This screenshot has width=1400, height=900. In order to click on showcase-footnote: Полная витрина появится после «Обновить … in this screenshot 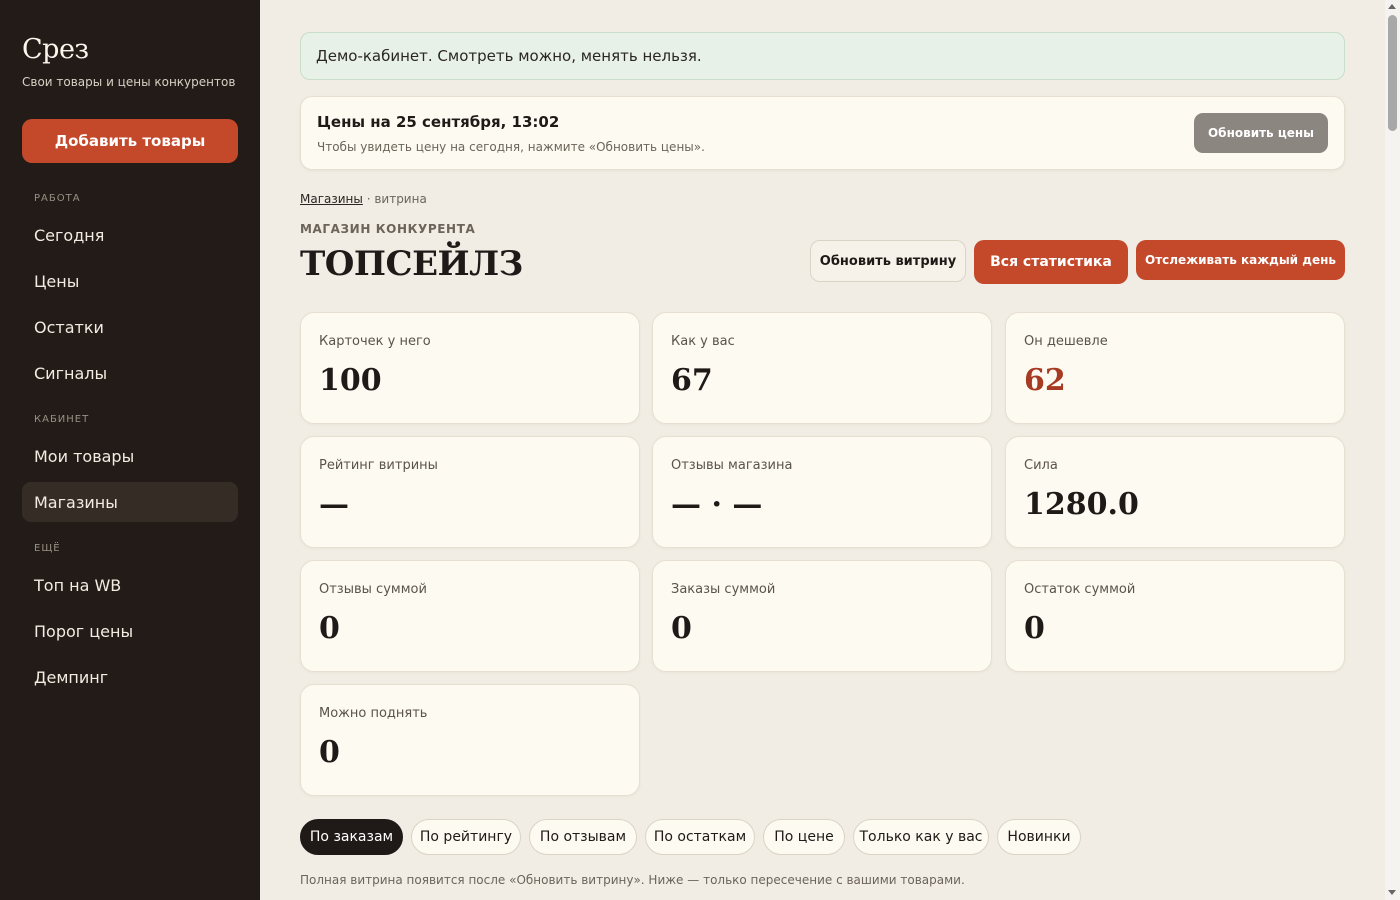, I will do `click(632, 880)`.